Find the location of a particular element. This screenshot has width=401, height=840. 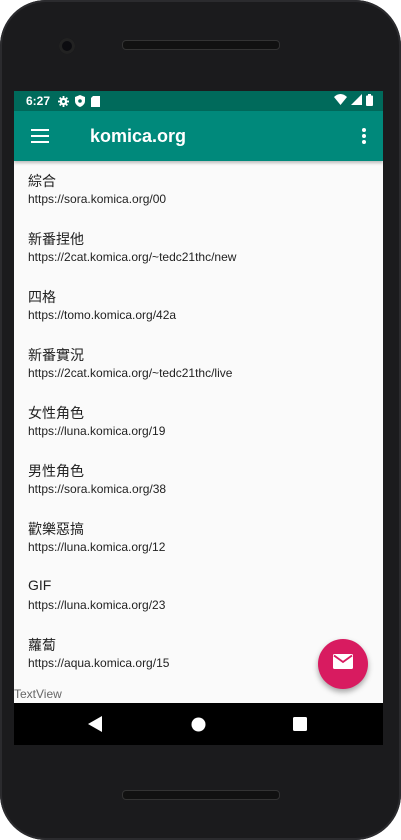

status-bar: 6:27 is located at coordinates (198, 101).